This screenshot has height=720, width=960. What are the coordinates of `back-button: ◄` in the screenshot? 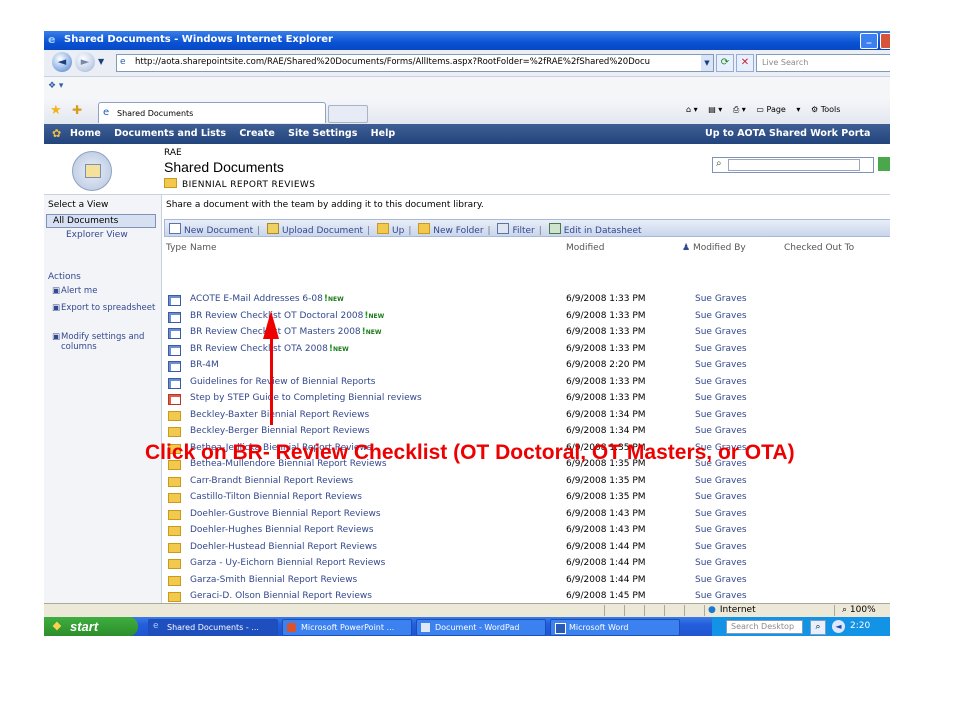 It's located at (62, 62).